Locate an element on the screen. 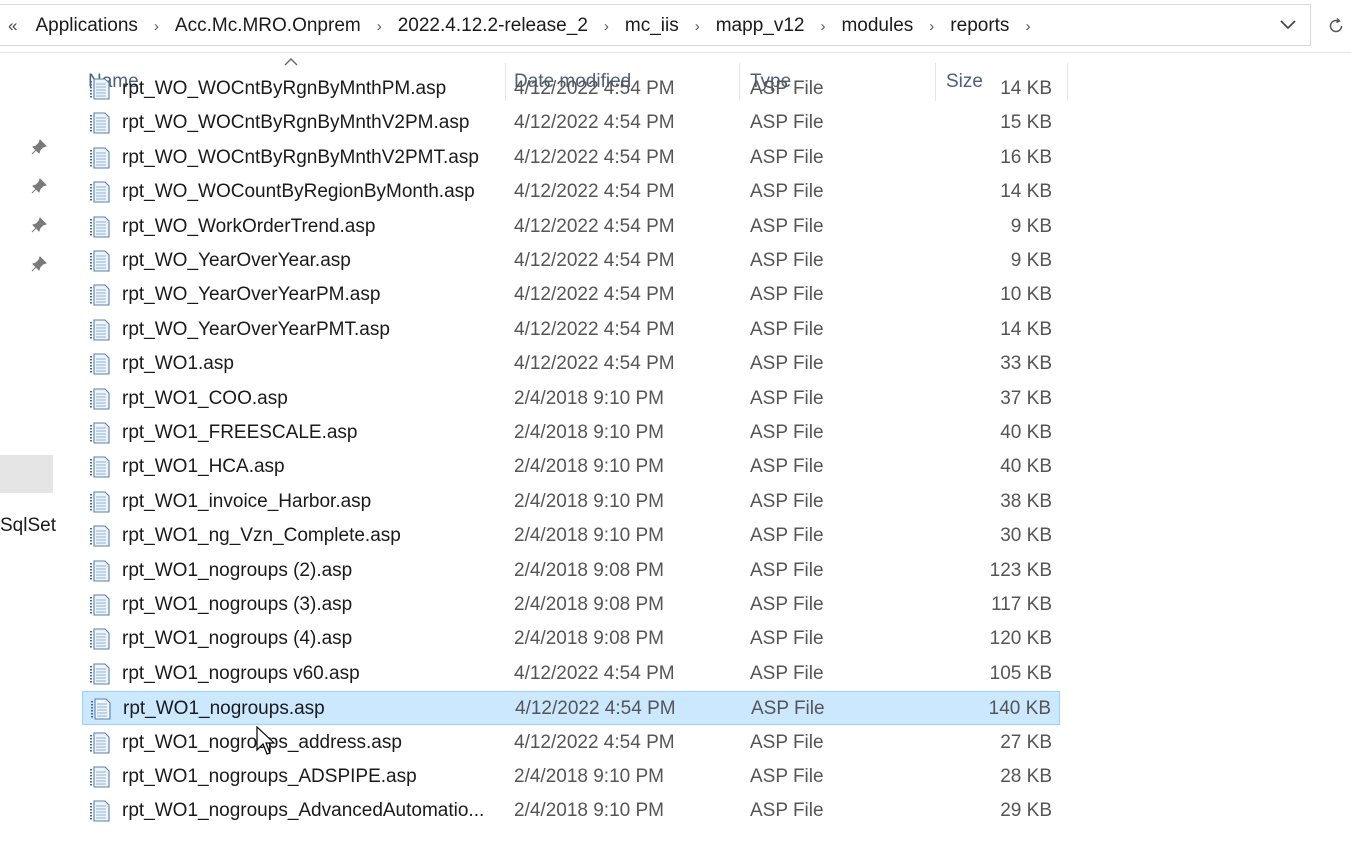  file-size: 27 KB is located at coordinates (1026, 742).